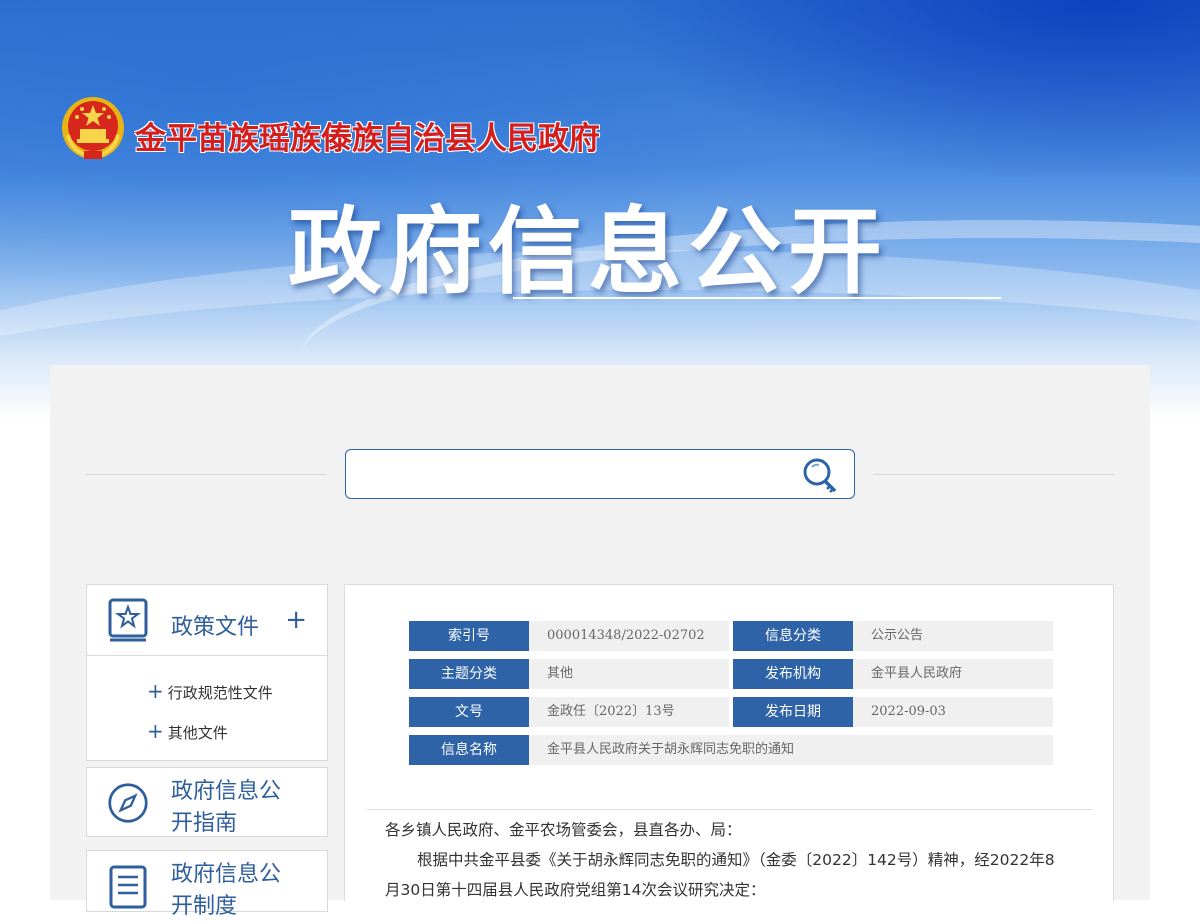 The image size is (1200, 923). Describe the element at coordinates (220, 693) in the screenshot. I see `sub-item-label: 行政规范性文件` at that location.